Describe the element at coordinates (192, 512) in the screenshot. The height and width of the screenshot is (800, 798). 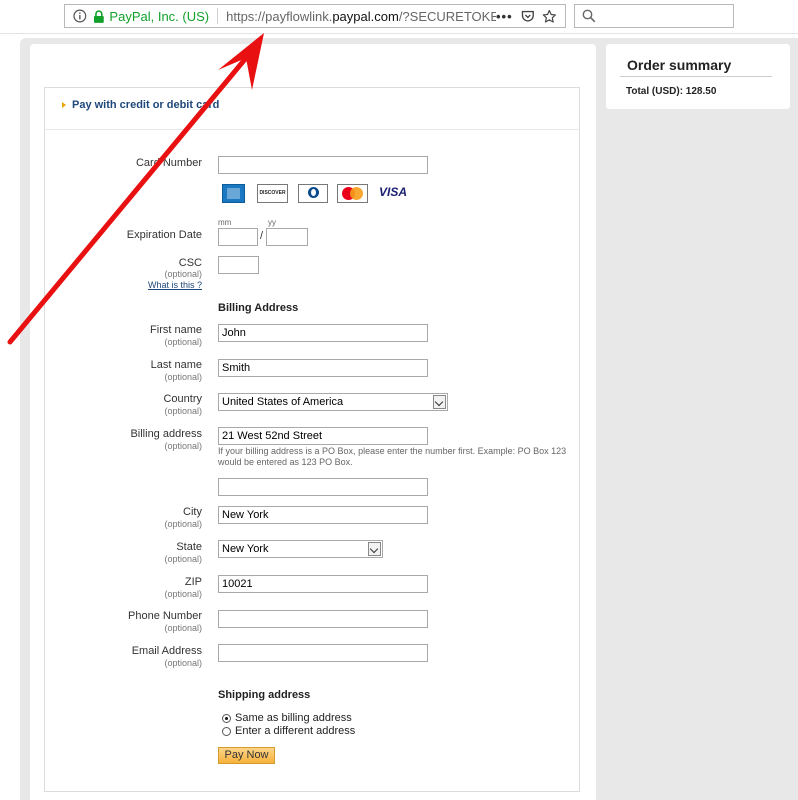
I see `city-label: City` at that location.